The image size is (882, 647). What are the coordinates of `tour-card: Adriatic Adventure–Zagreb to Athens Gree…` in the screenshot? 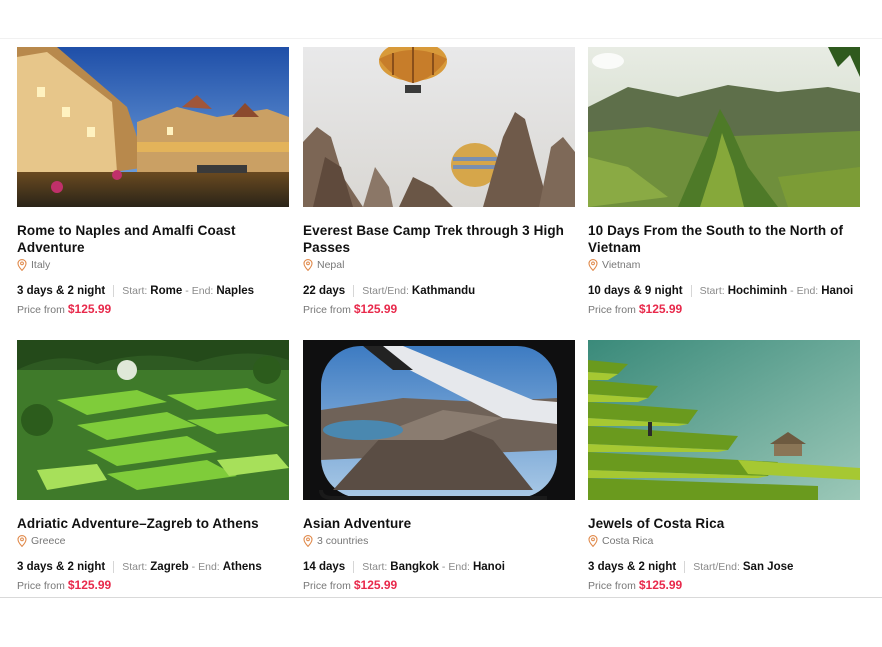 It's located at (153, 466).